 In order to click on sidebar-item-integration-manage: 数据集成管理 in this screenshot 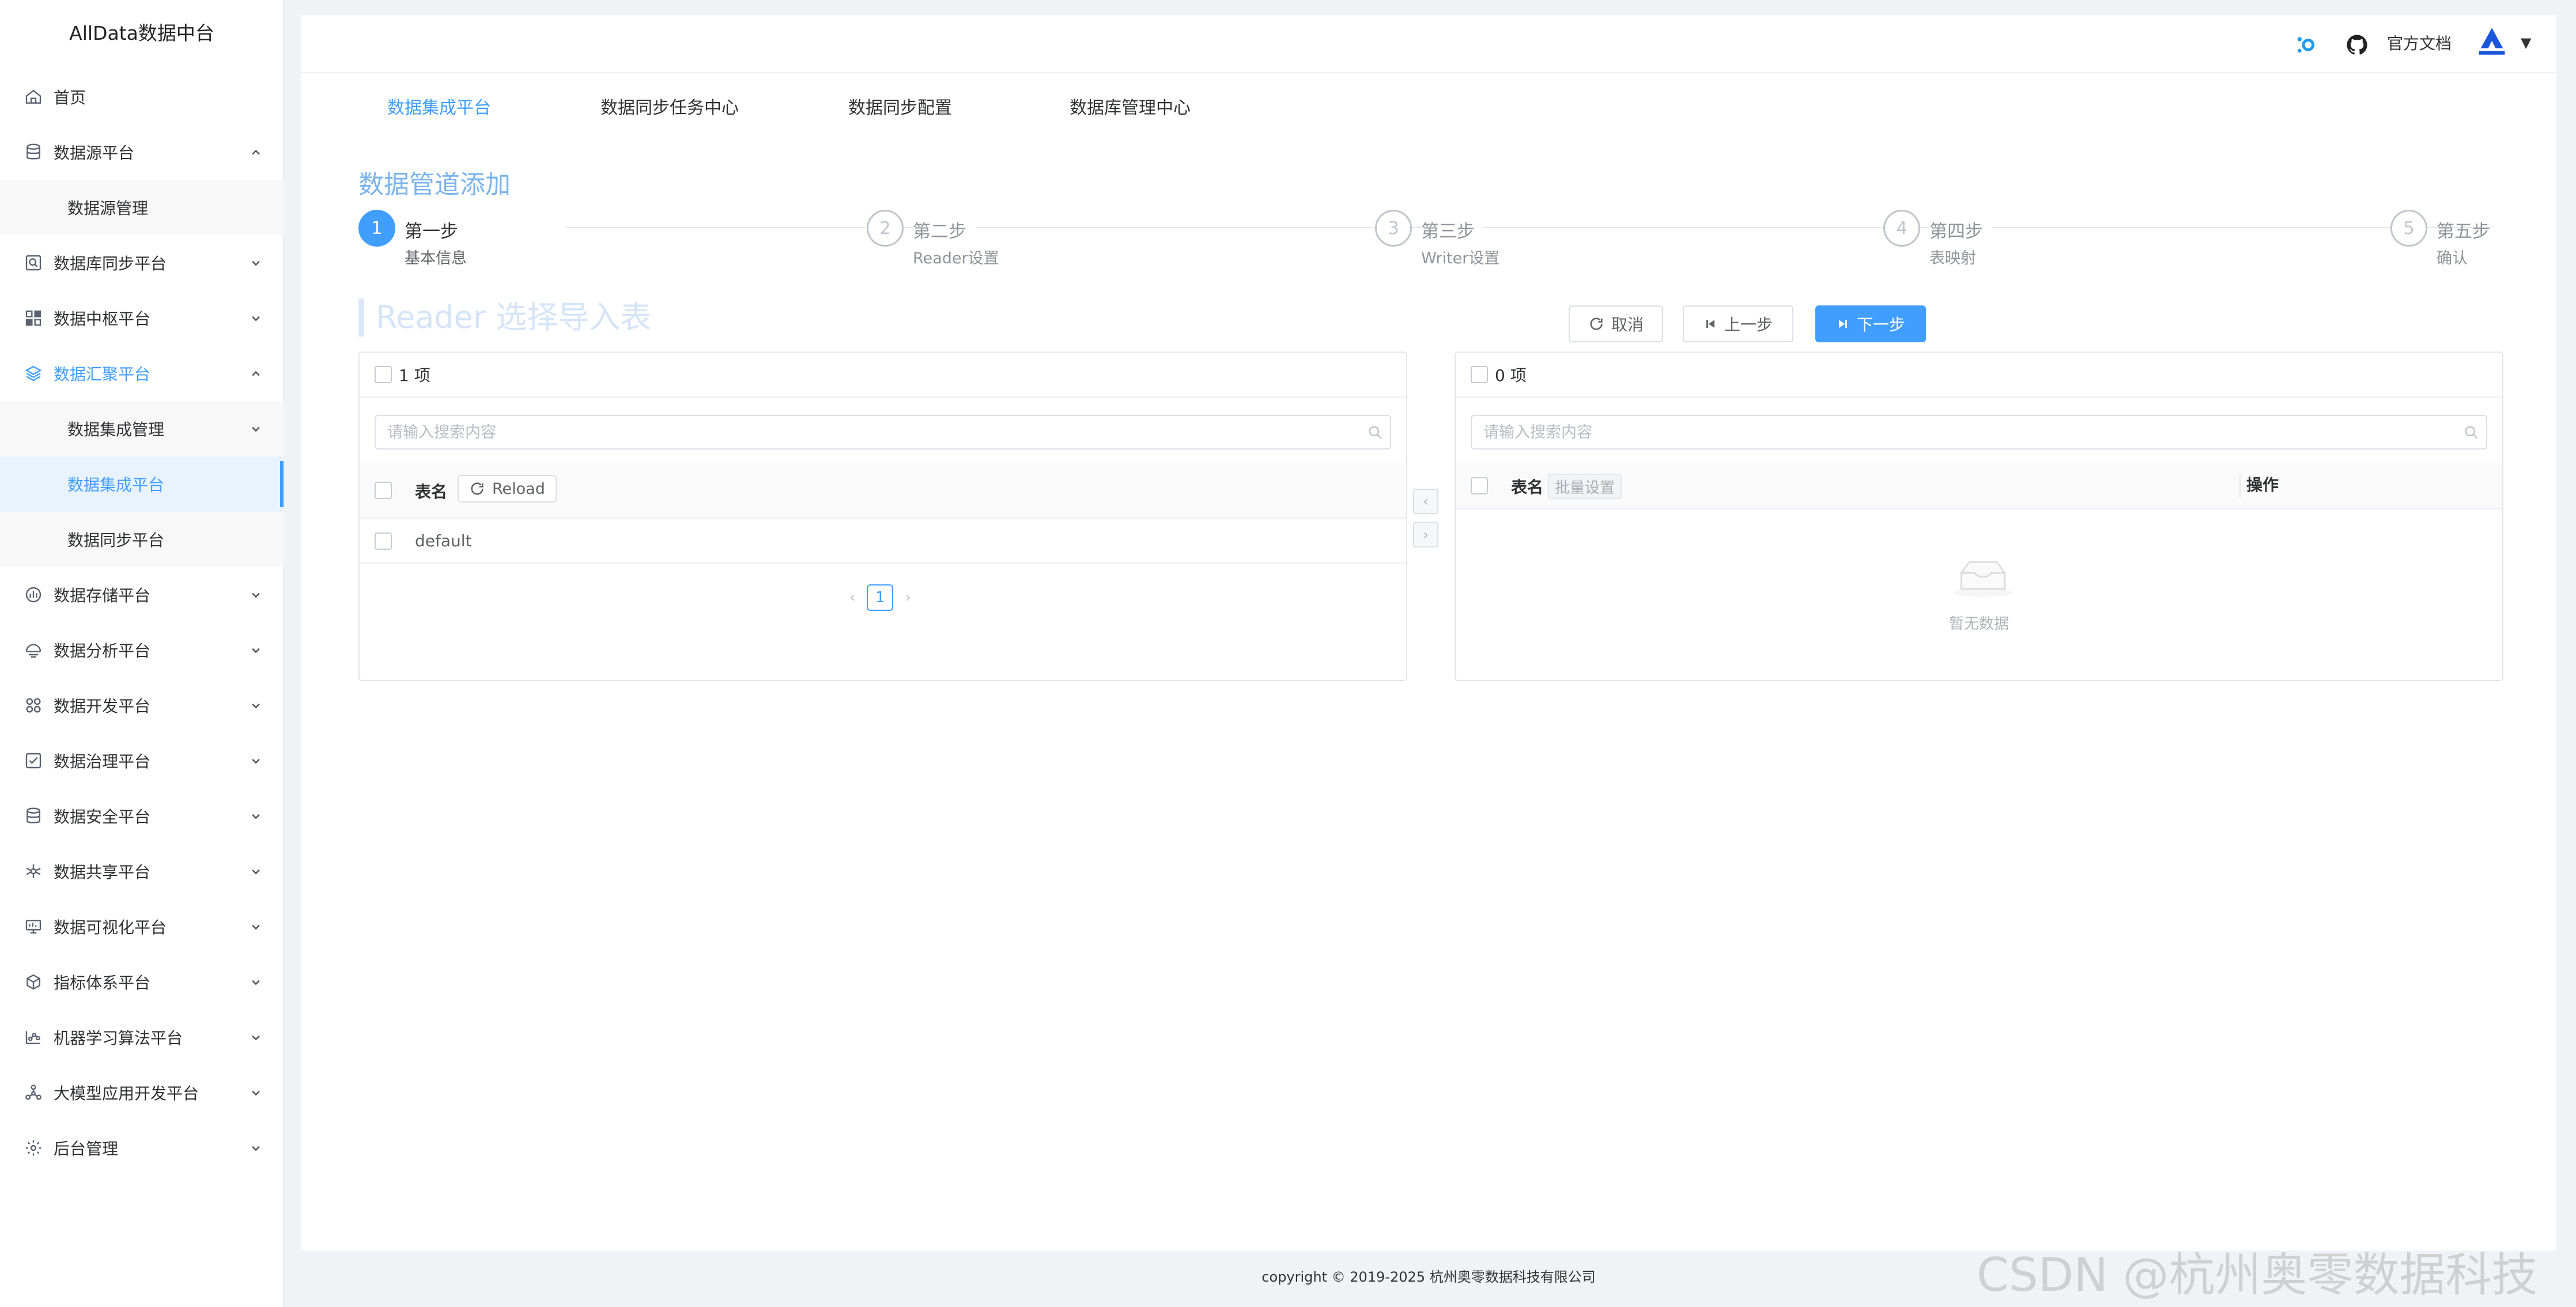, I will do `click(142, 429)`.